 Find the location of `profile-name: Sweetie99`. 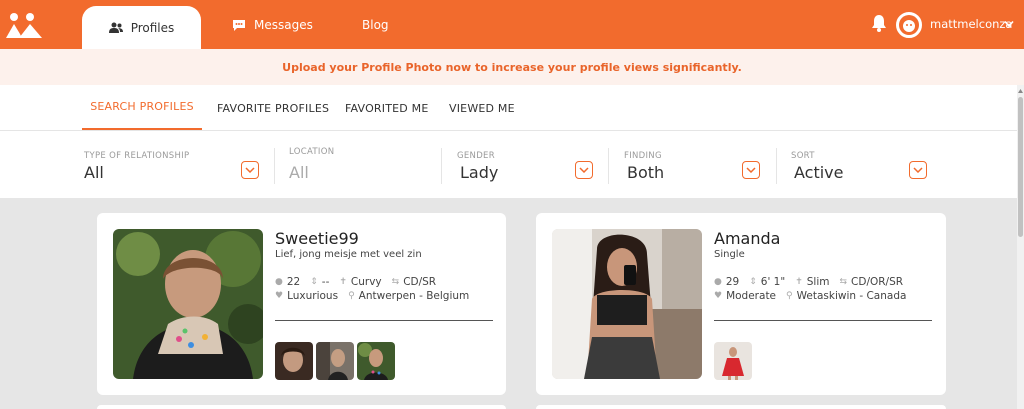

profile-name: Sweetie99 is located at coordinates (317, 238).